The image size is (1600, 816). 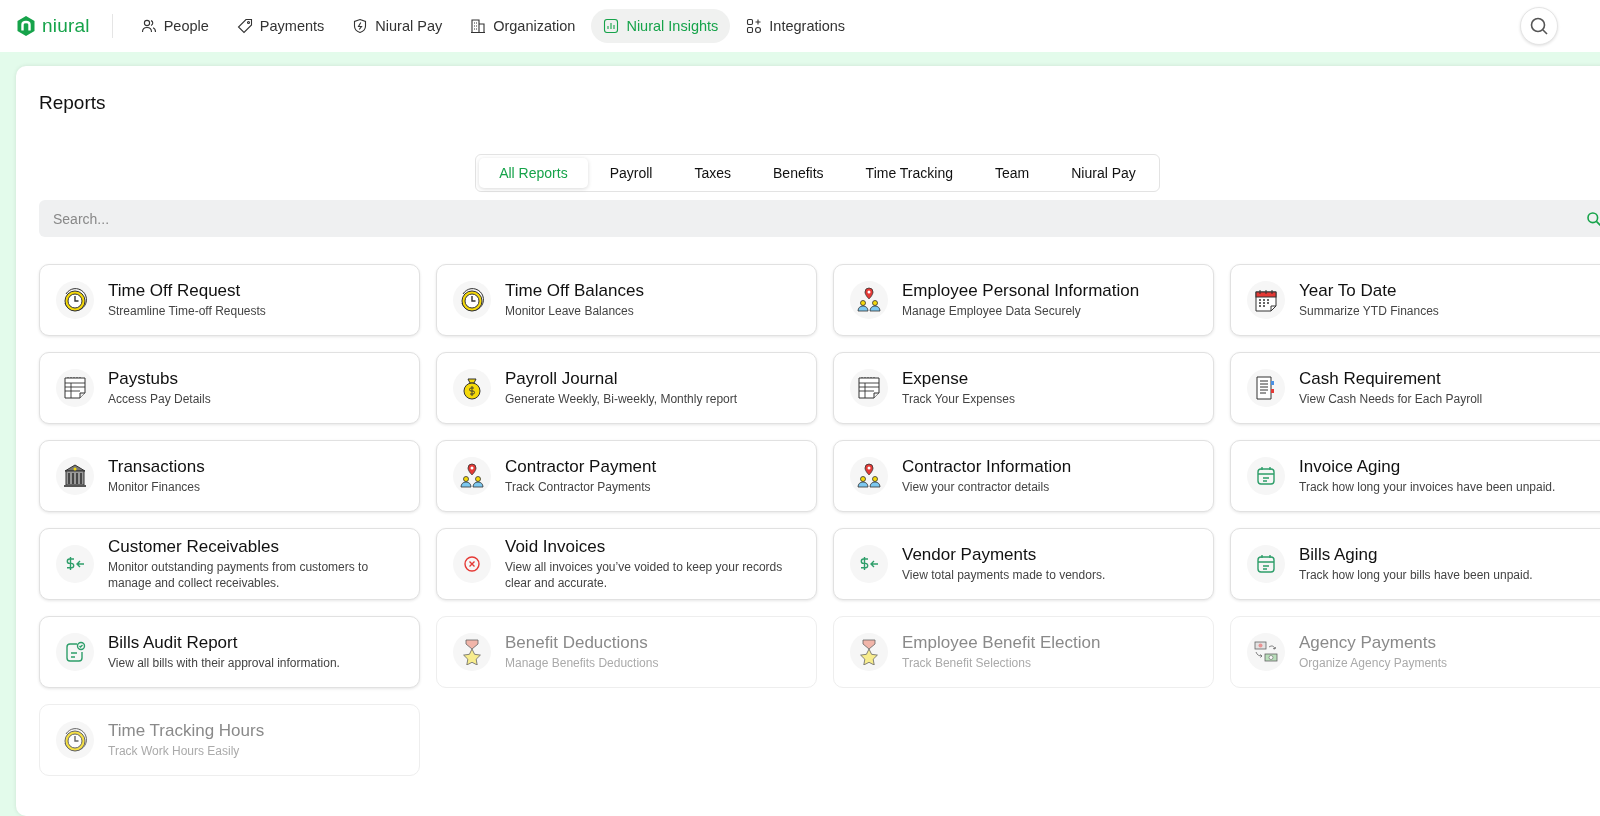 What do you see at coordinates (229, 388) in the screenshot?
I see `report-card: Paystubs Access Pay Details` at bounding box center [229, 388].